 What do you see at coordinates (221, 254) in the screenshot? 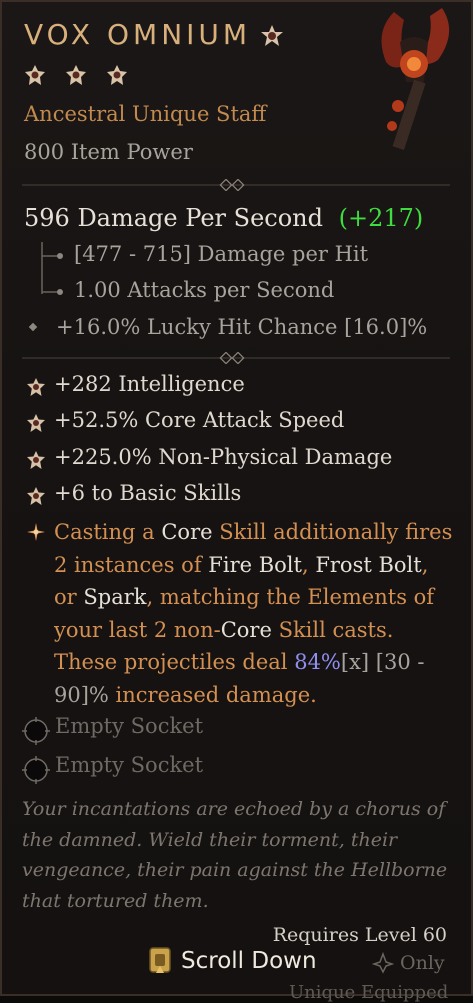
I see `damage-per-hit: [477 - 715] Damage per Hit` at bounding box center [221, 254].